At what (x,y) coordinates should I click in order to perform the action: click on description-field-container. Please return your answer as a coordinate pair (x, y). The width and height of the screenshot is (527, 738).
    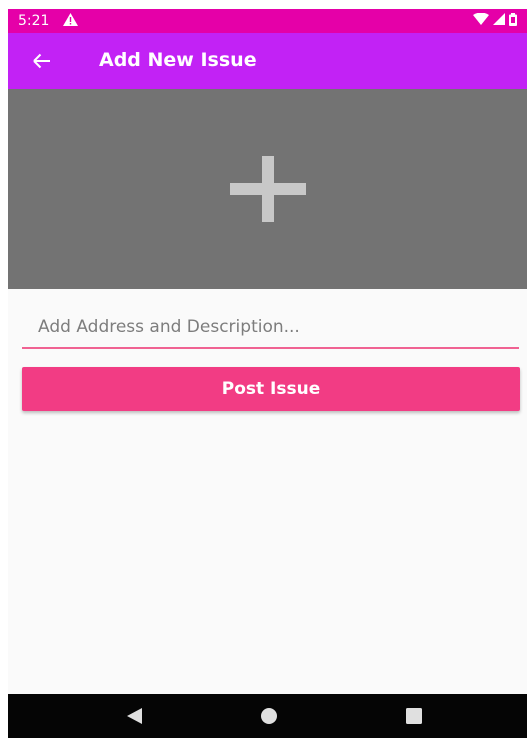
    Looking at the image, I should click on (270, 329).